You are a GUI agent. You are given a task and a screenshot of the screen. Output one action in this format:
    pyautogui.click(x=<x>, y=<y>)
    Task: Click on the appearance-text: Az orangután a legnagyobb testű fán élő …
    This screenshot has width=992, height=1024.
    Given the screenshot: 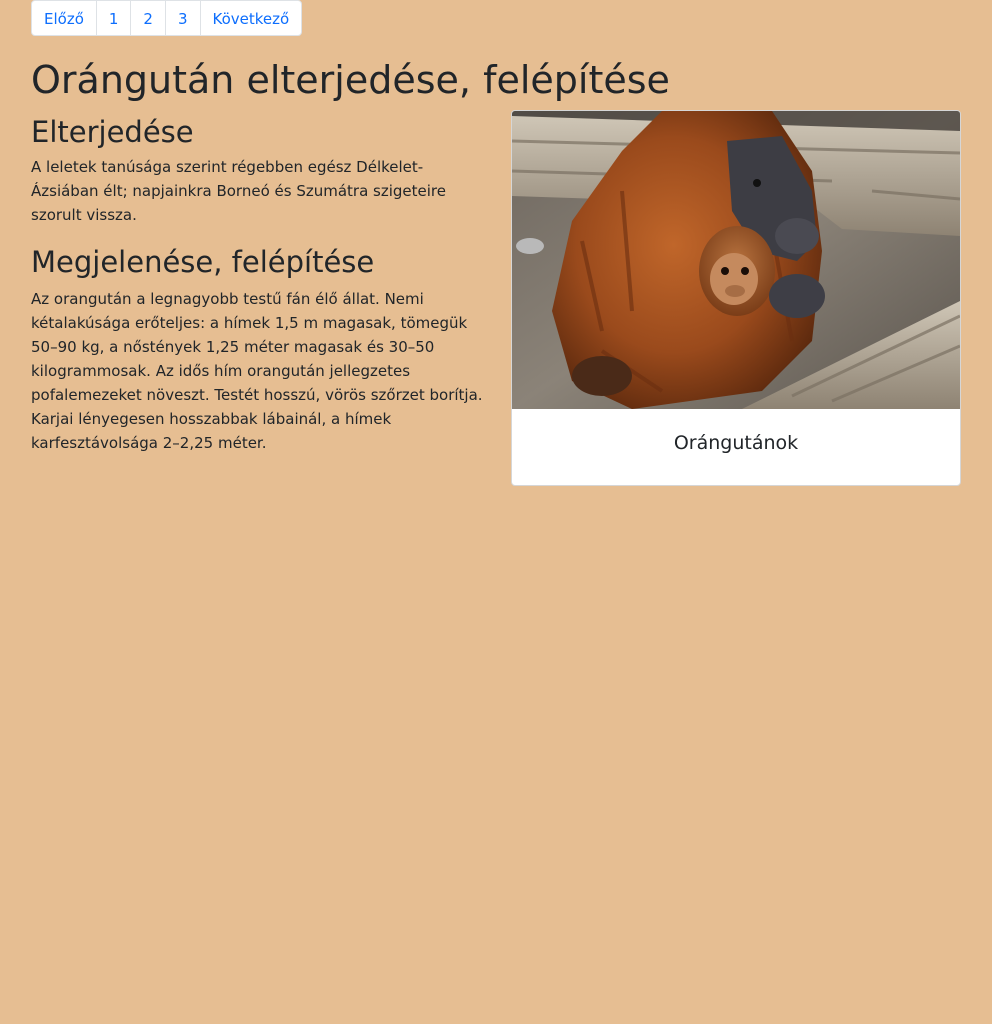 What is the action you would take?
    pyautogui.click(x=257, y=371)
    